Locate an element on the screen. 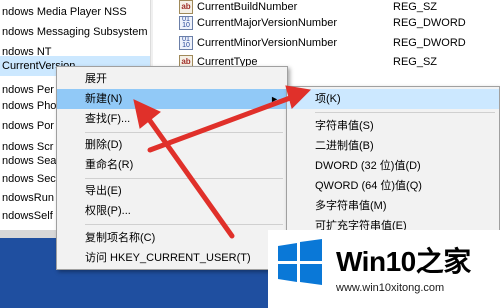  menu-item-expand: 展开 is located at coordinates (172, 79).